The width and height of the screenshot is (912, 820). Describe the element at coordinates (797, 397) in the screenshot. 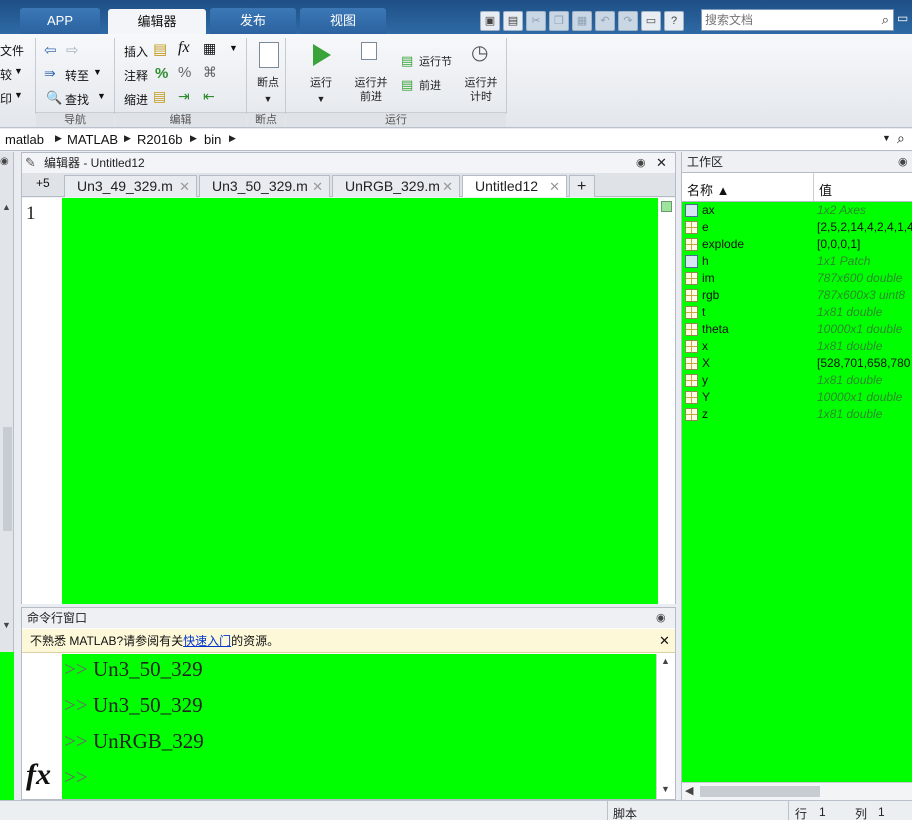

I see `workspace-variable-row: Y 10000x1 double` at that location.